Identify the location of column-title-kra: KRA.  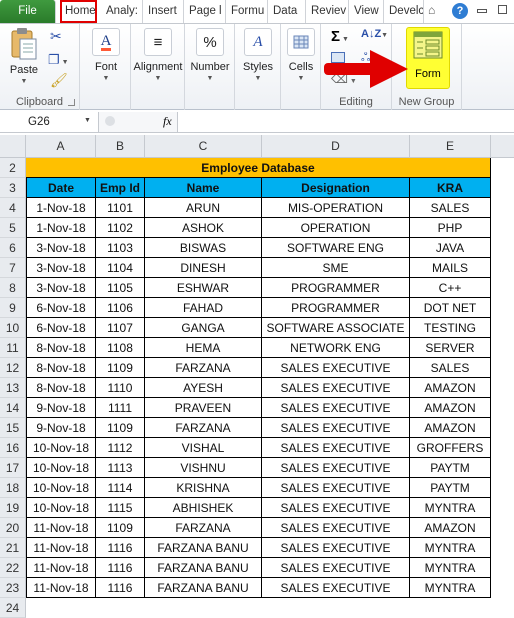
(450, 188).